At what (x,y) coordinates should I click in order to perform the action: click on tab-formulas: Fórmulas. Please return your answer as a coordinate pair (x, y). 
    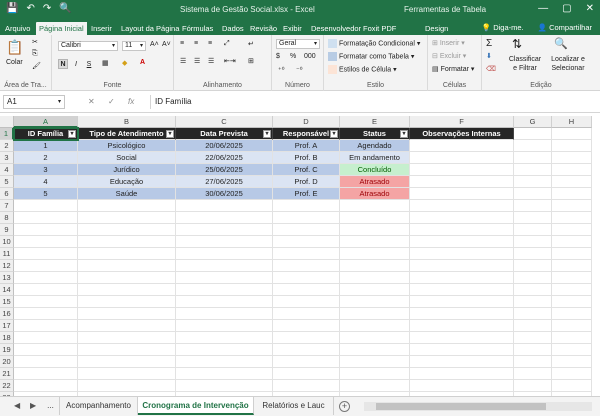
    Looking at the image, I should click on (197, 28).